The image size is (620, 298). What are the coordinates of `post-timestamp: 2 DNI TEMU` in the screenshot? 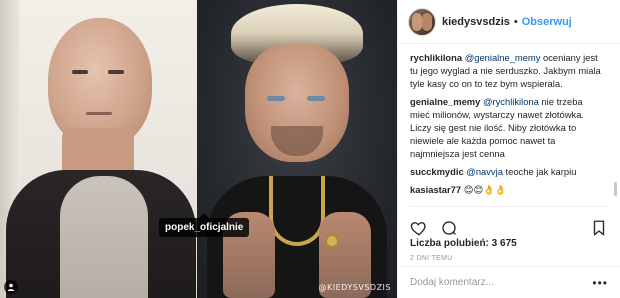 It's located at (431, 258).